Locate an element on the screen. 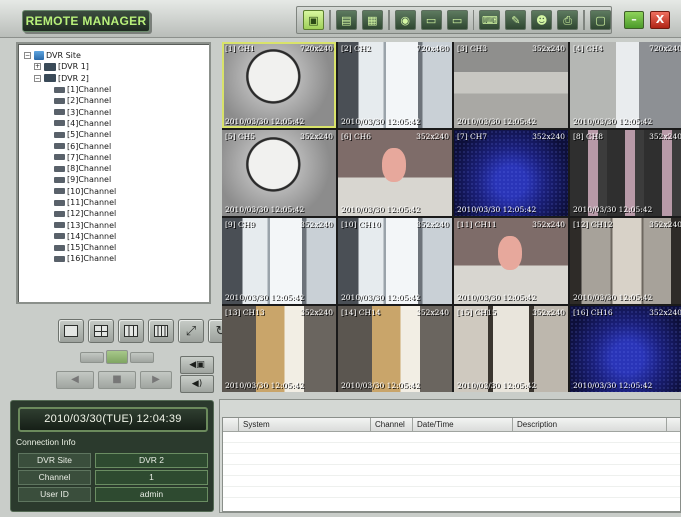 The width and height of the screenshot is (681, 517). stop-button: ■ is located at coordinates (117, 380).